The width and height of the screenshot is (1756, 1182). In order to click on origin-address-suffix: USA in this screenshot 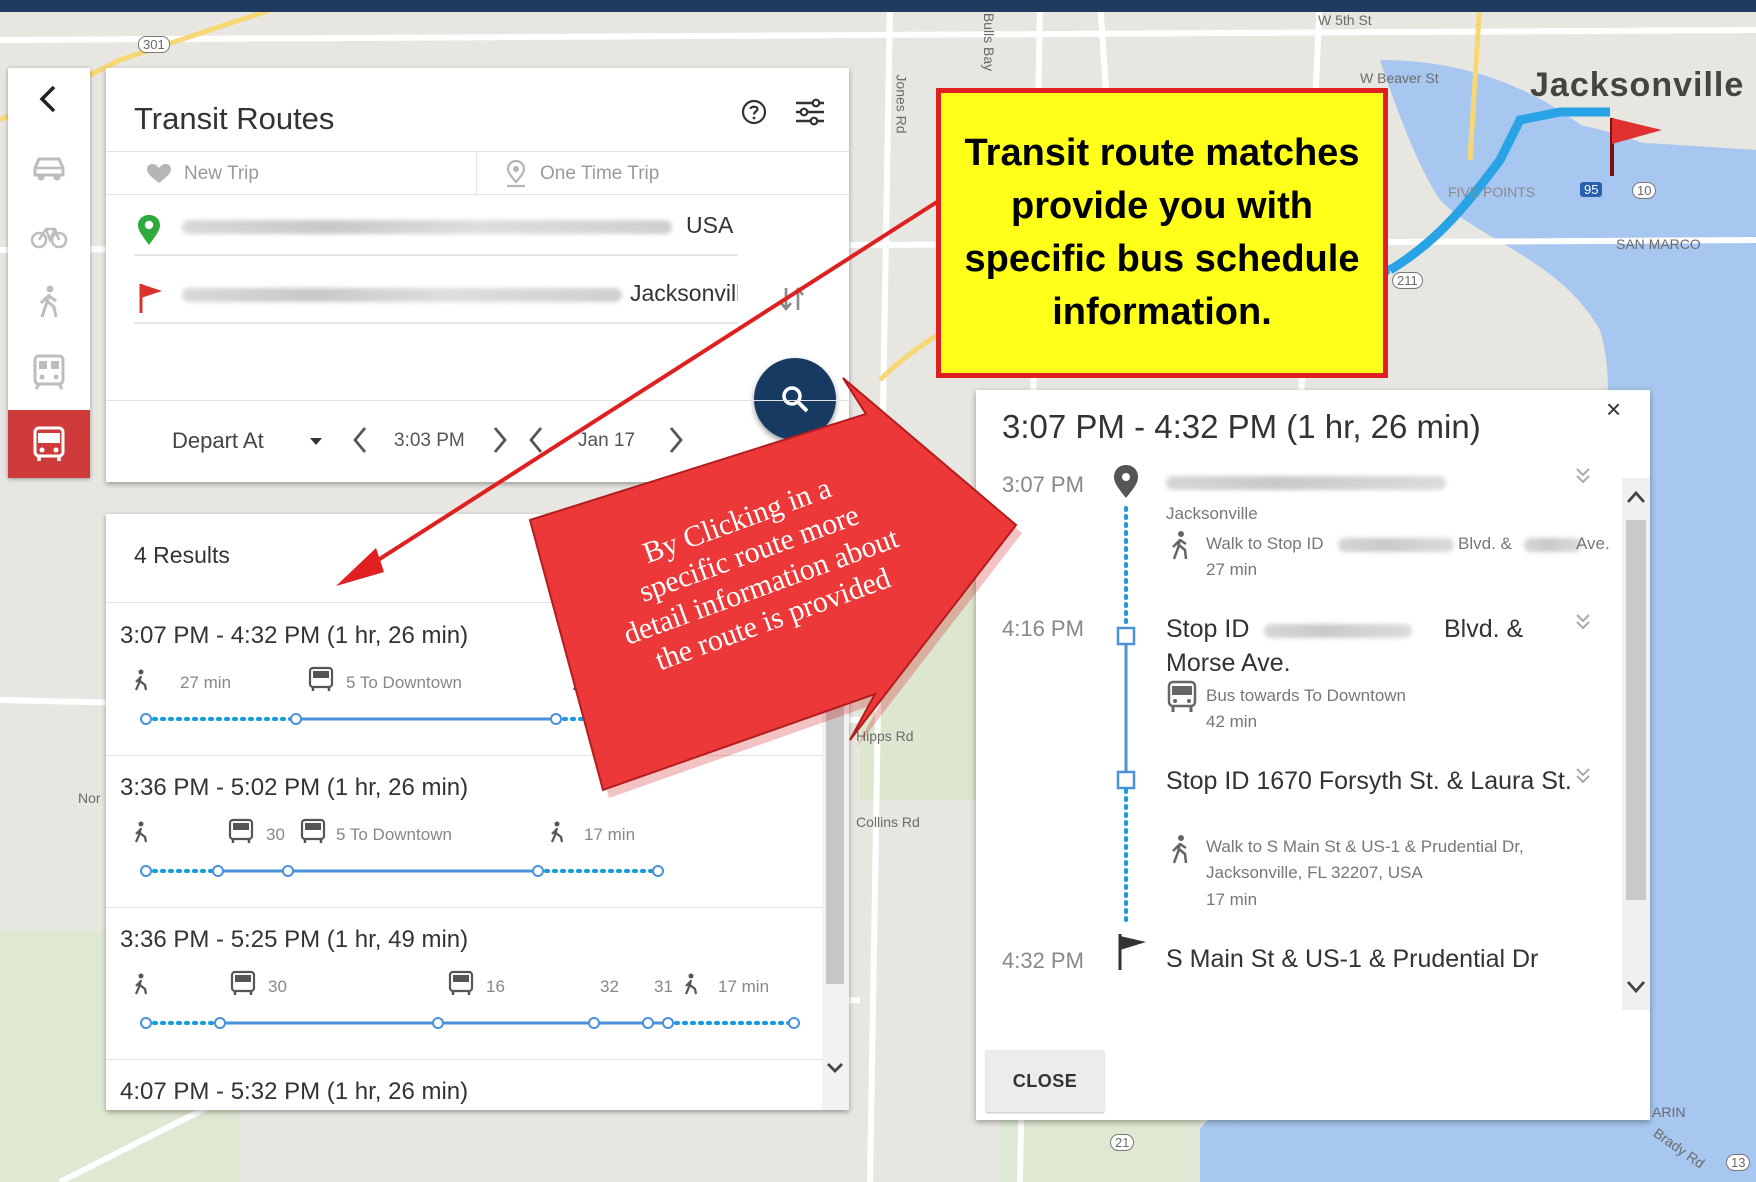, I will do `click(710, 225)`.